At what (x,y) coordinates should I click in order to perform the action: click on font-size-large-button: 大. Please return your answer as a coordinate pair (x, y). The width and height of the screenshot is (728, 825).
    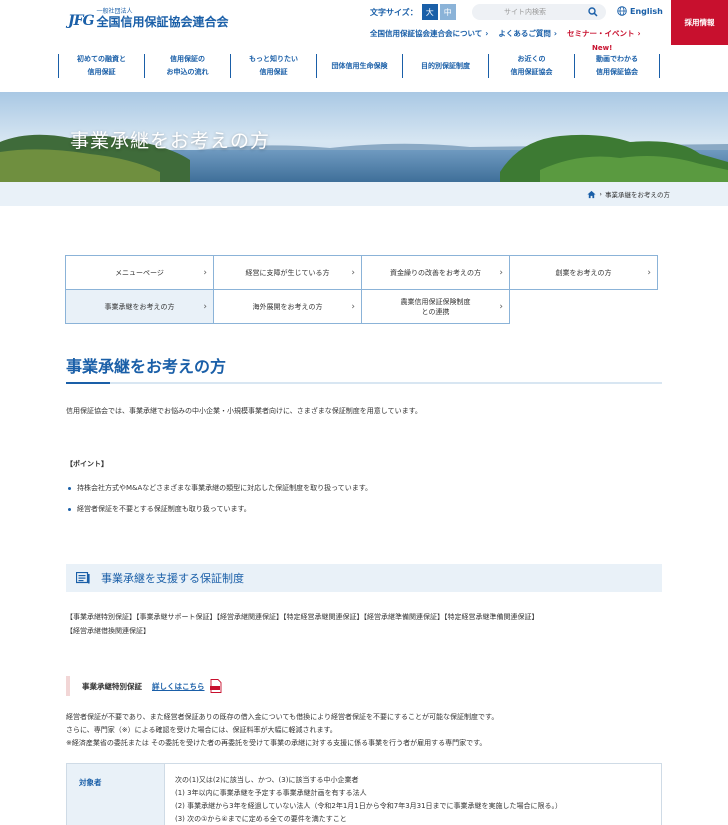
    Looking at the image, I should click on (429, 12).